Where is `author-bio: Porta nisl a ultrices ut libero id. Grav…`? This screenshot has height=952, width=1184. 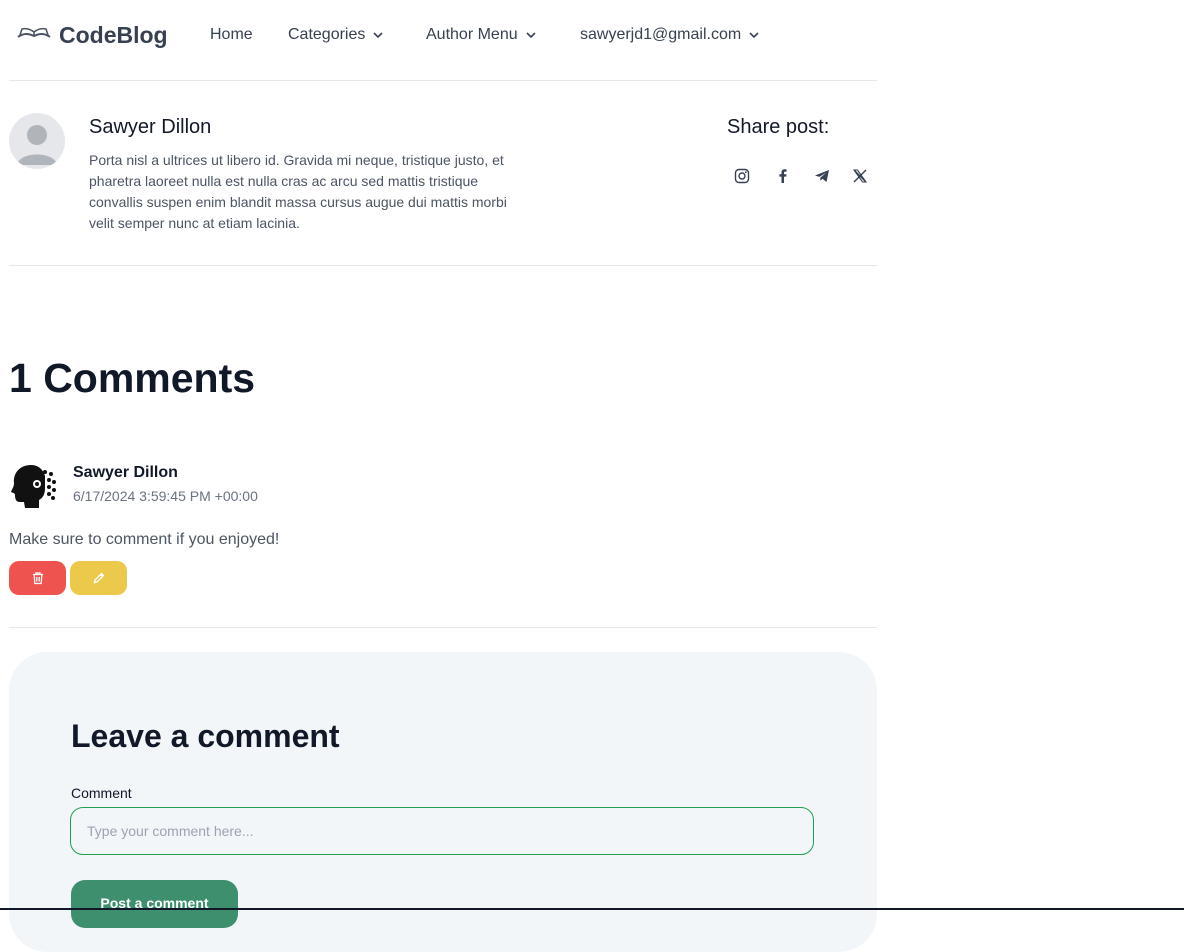 author-bio: Porta nisl a ultrices ut libero id. Grav… is located at coordinates (298, 191).